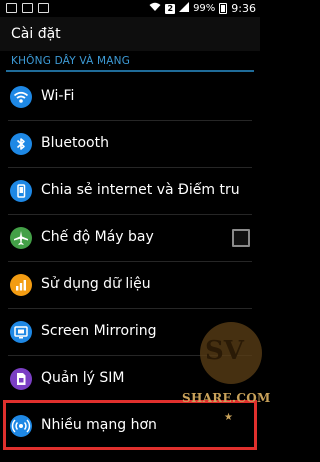 This screenshot has width=320, height=462. I want to click on settings-item-data-usage: Sử dụng dữ liệu, so click(130, 285).